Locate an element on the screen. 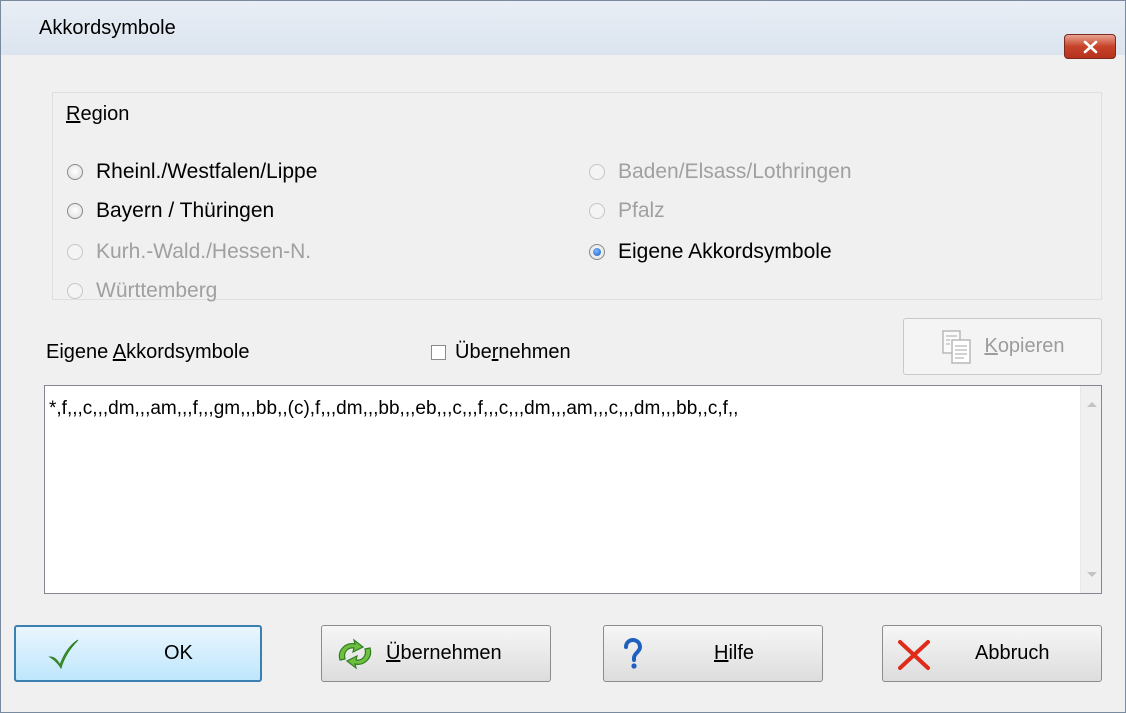 This screenshot has height=713, width=1126. custom-label-accel: A is located at coordinates (119, 352).